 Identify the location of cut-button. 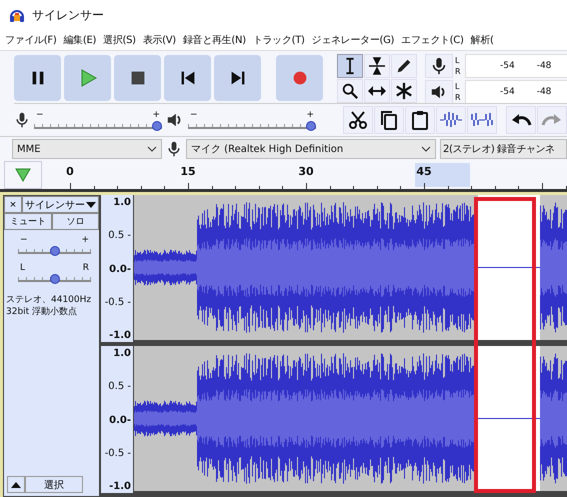
(358, 120).